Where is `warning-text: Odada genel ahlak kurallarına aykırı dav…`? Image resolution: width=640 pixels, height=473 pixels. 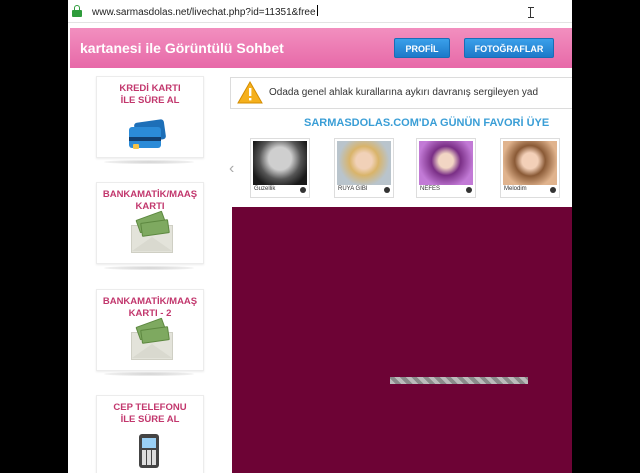
warning-text: Odada genel ahlak kurallarına aykırı dav… is located at coordinates (404, 92).